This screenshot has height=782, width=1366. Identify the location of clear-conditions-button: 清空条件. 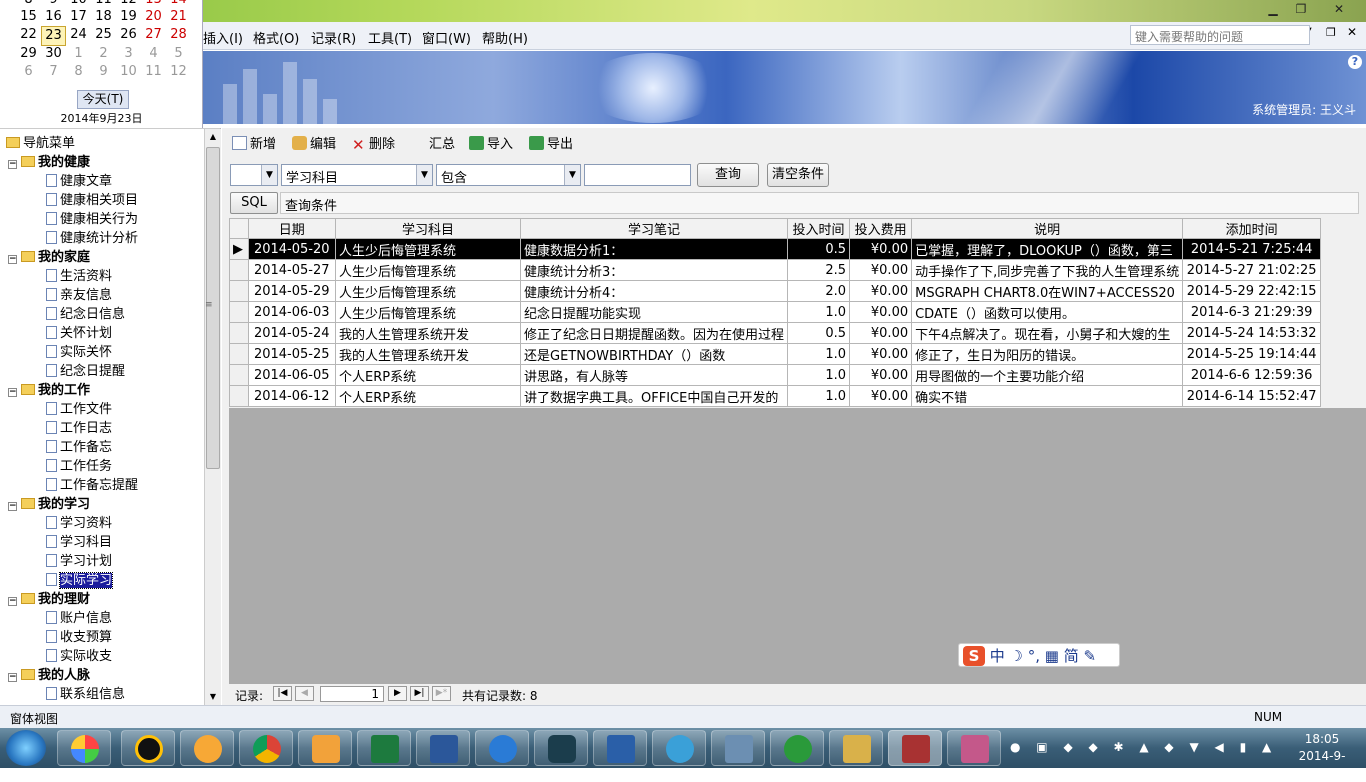
(798, 175).